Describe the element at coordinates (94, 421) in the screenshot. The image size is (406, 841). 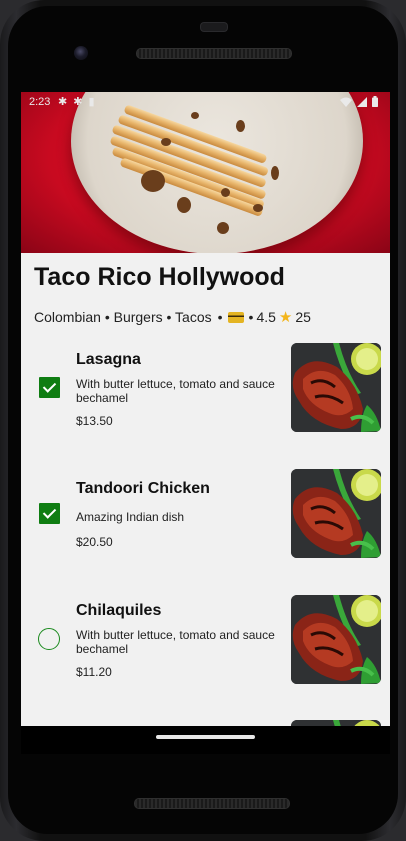
I see `menu-item-price: $13.50` at that location.